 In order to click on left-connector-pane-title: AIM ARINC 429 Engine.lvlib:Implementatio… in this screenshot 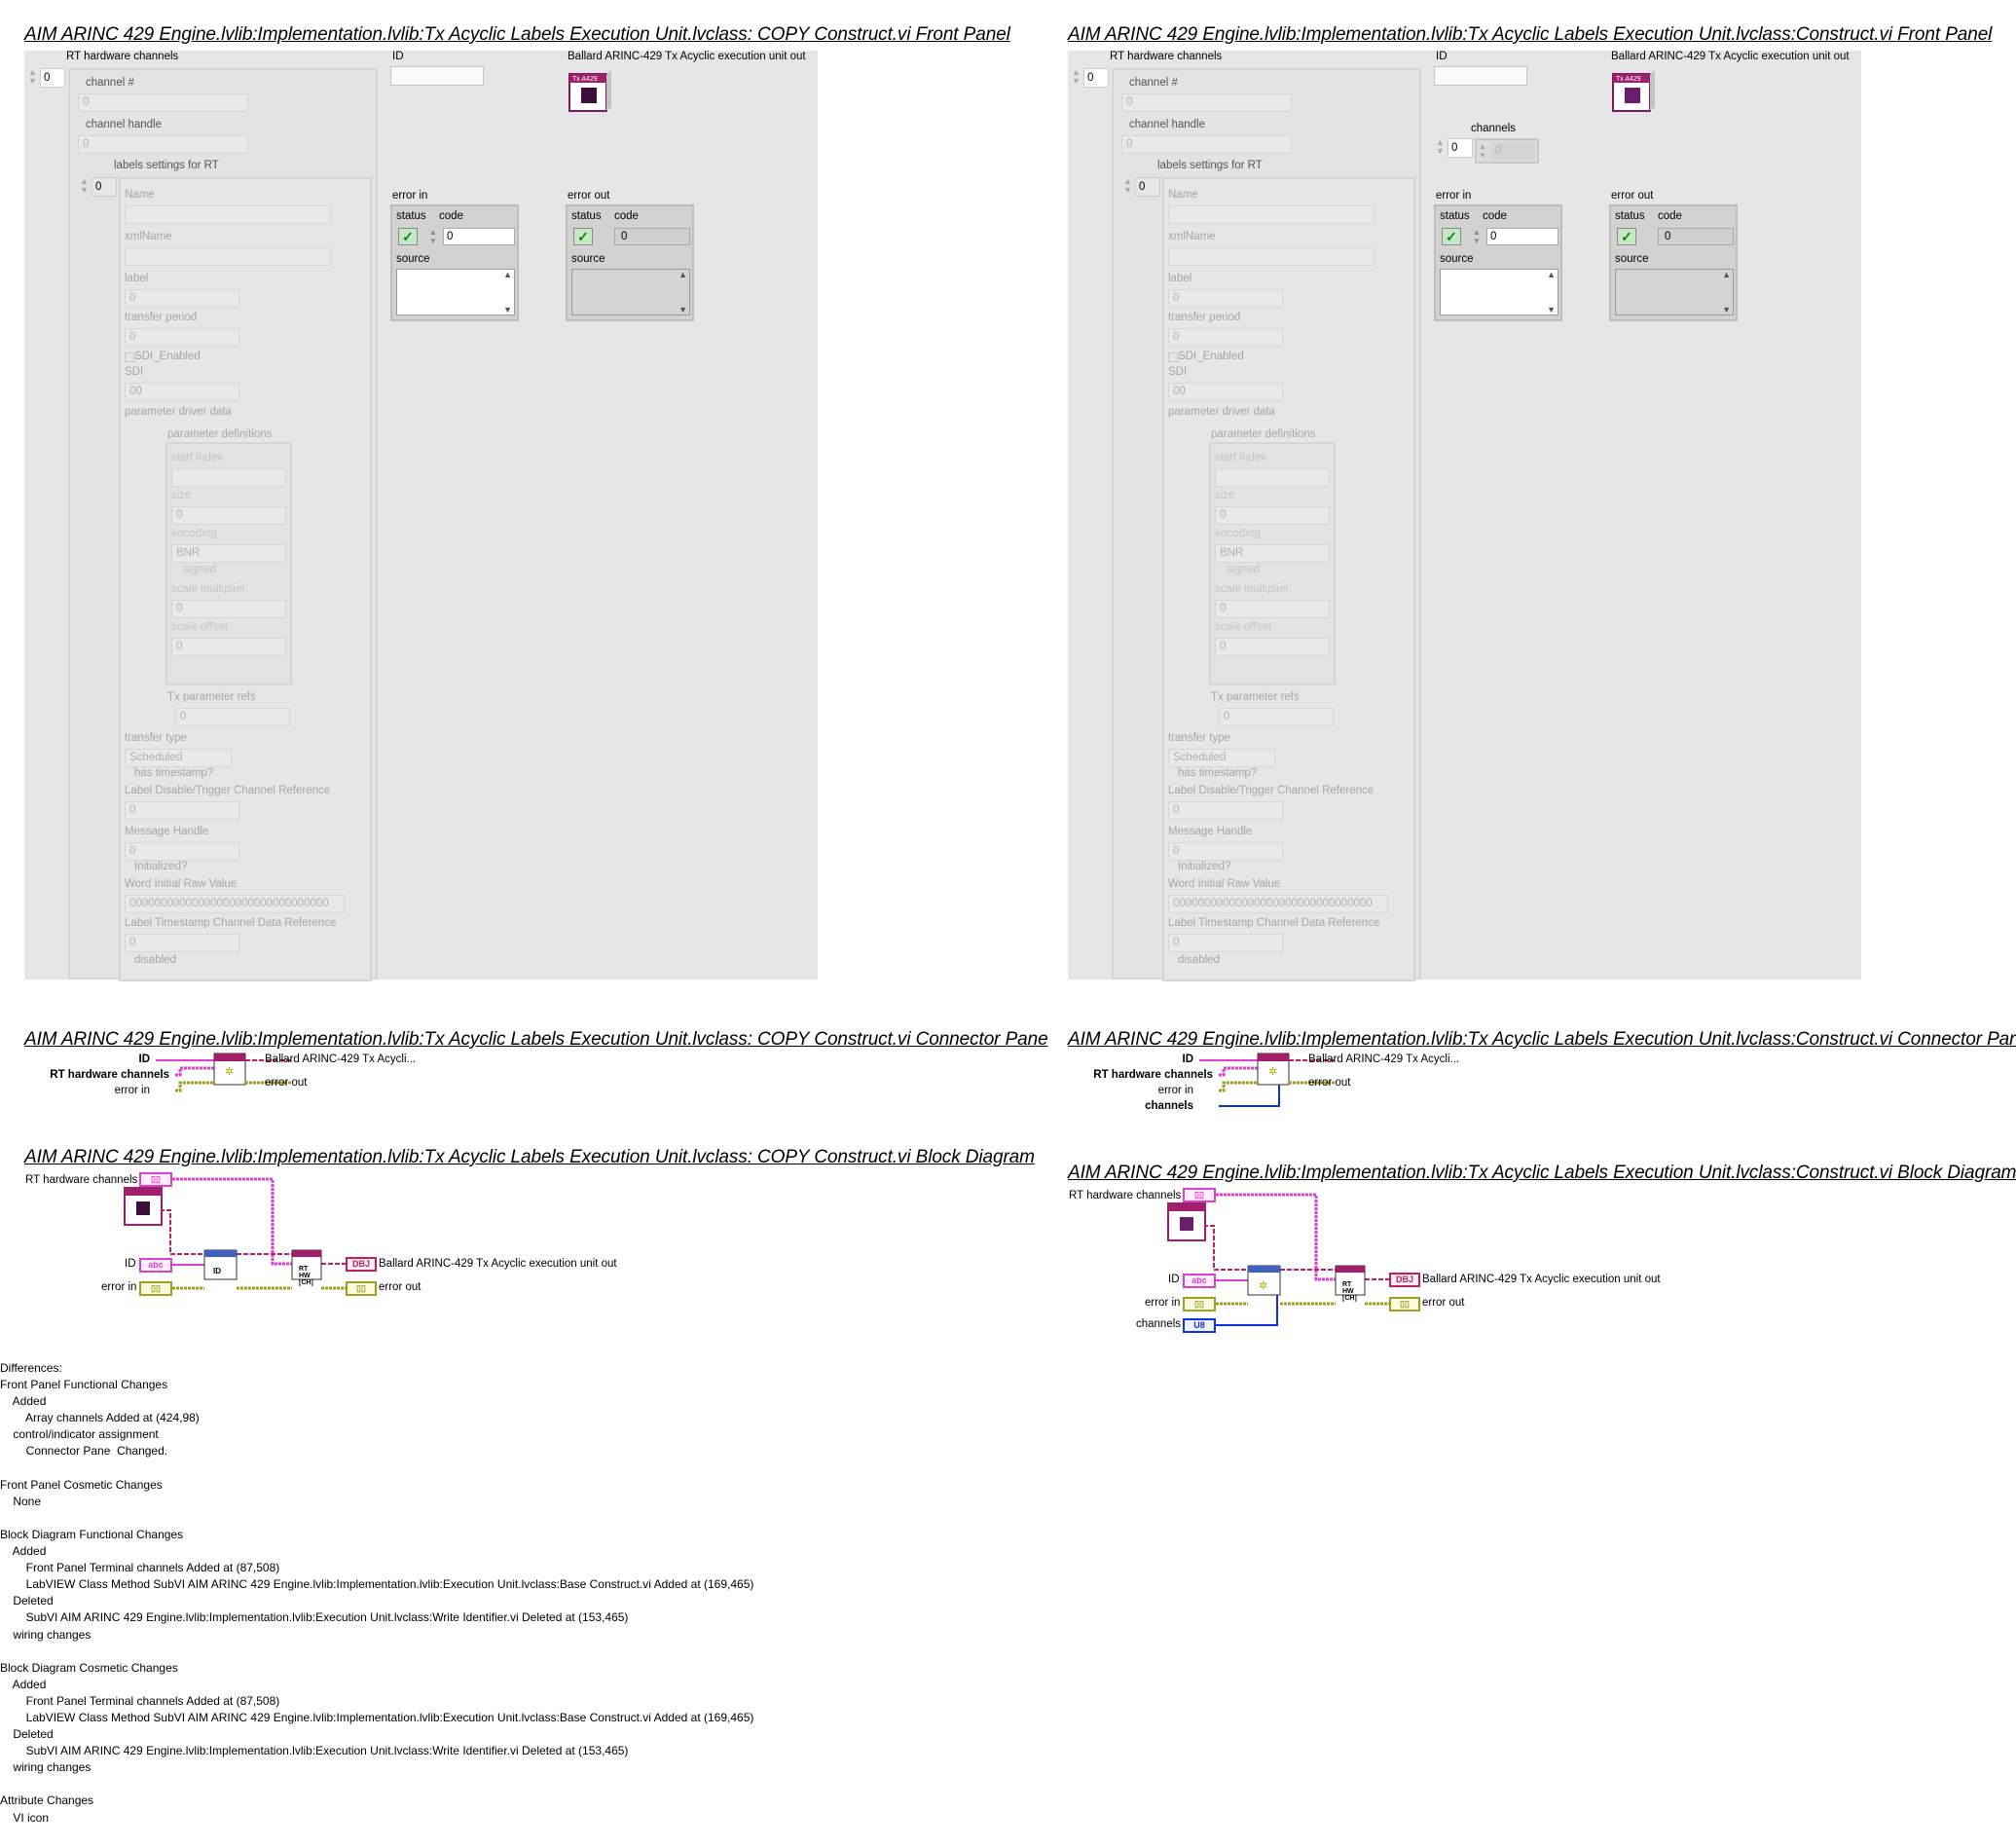, I will do `click(536, 1039)`.